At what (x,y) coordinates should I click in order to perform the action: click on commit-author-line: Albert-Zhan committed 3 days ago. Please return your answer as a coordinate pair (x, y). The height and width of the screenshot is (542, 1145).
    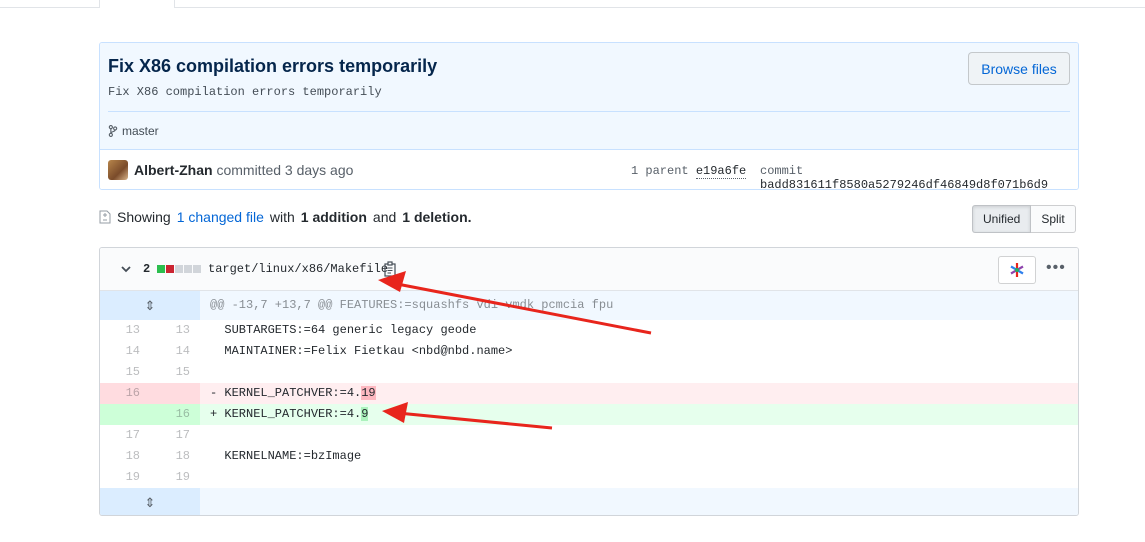
    Looking at the image, I should click on (243, 170).